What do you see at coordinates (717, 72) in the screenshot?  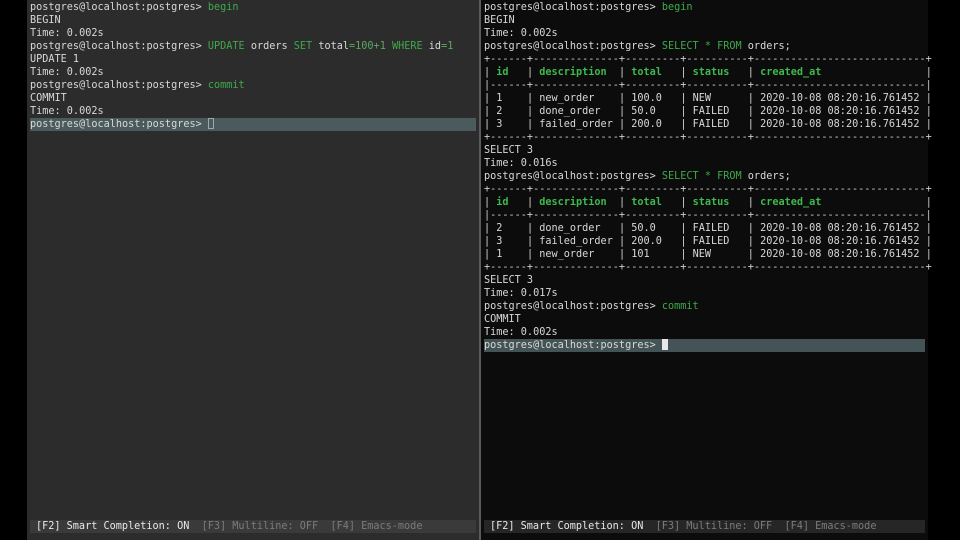 I see `column-header-status: status` at bounding box center [717, 72].